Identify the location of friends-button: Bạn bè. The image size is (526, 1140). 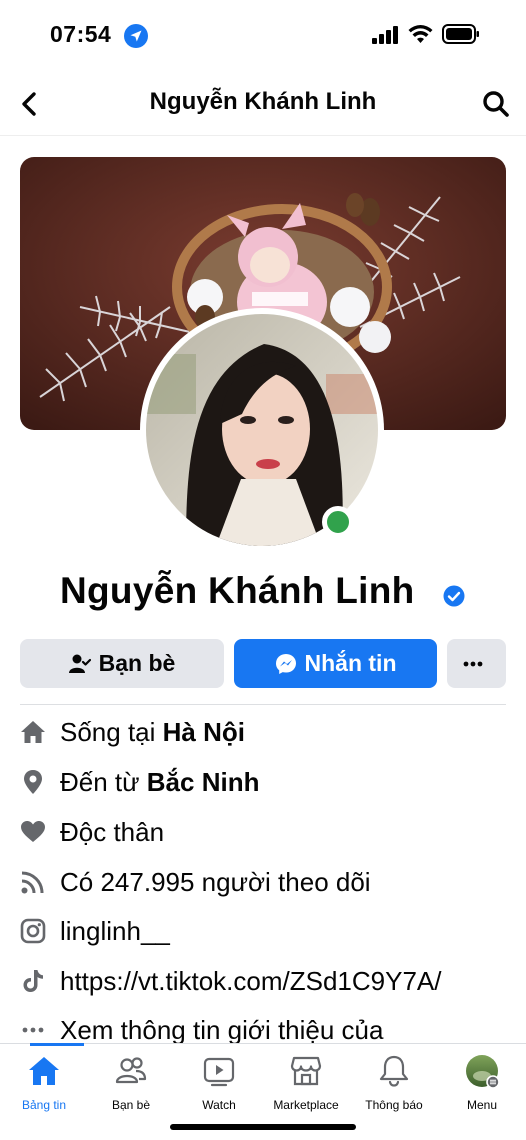
(122, 663).